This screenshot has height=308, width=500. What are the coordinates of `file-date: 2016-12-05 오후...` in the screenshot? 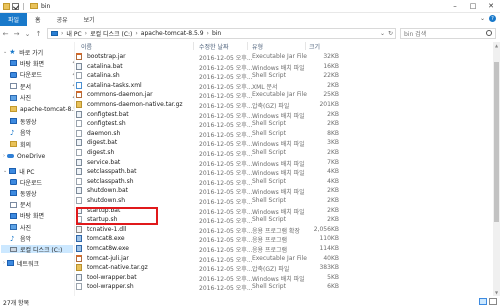 It's located at (226, 289).